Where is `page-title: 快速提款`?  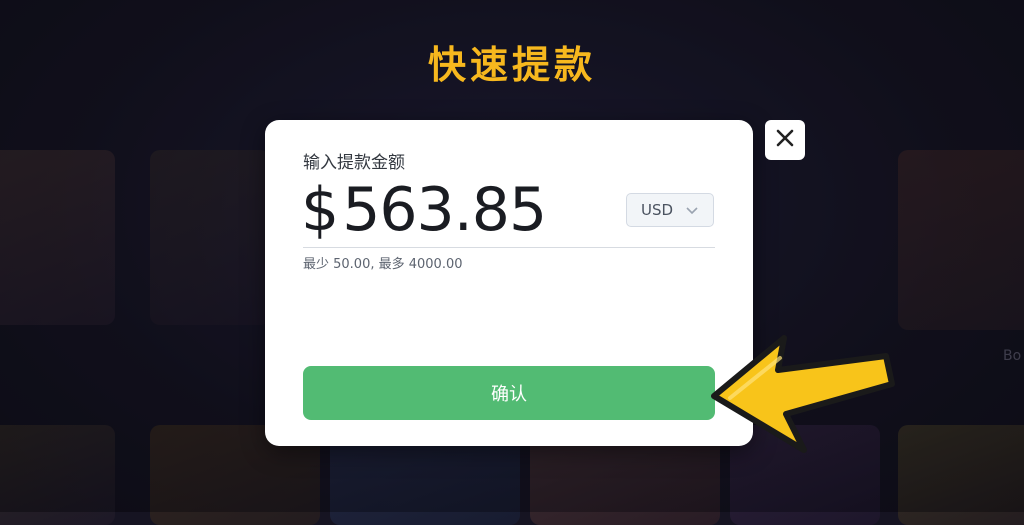 page-title: 快速提款 is located at coordinates (511, 65).